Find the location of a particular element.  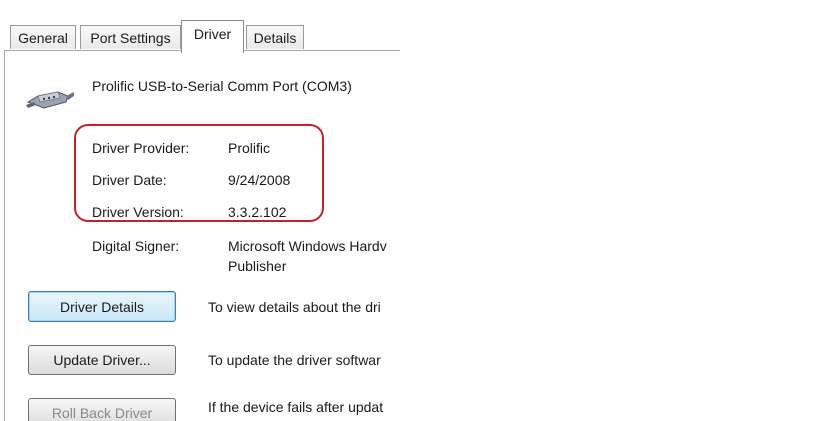

tab-driver: Driver is located at coordinates (212, 36).